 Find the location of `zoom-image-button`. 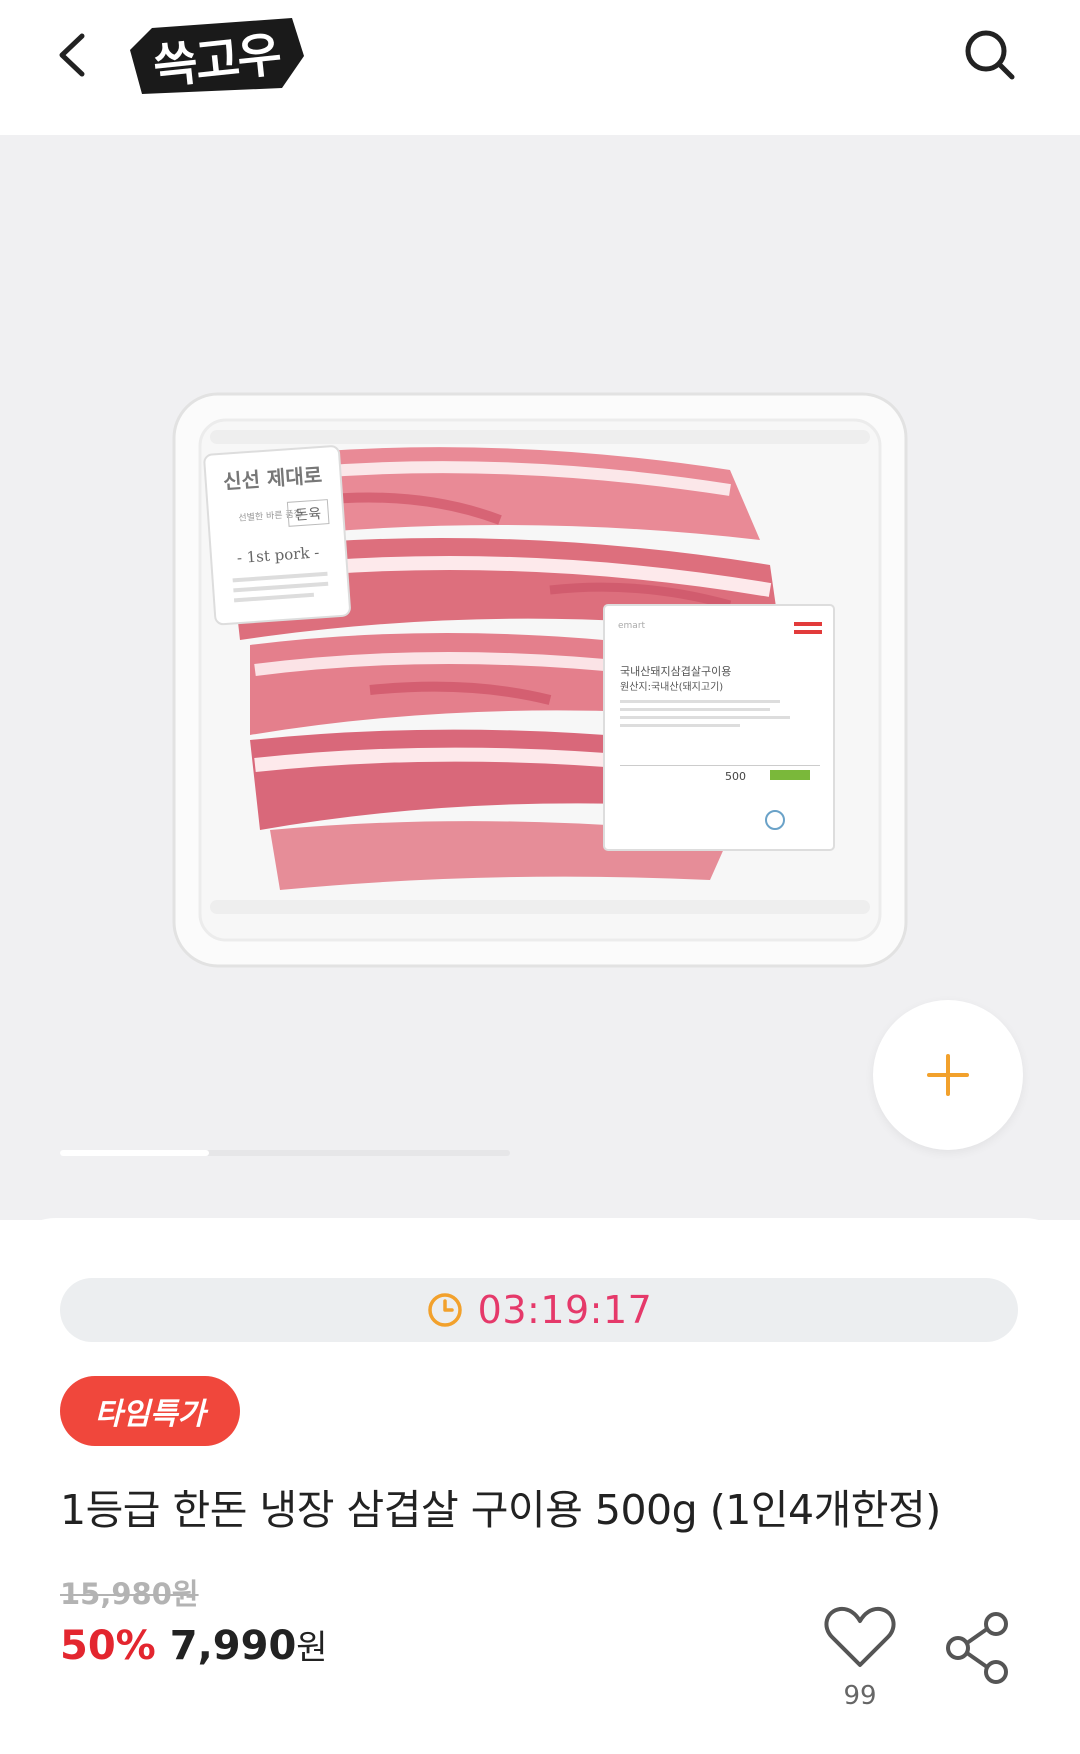

zoom-image-button is located at coordinates (948, 1075).